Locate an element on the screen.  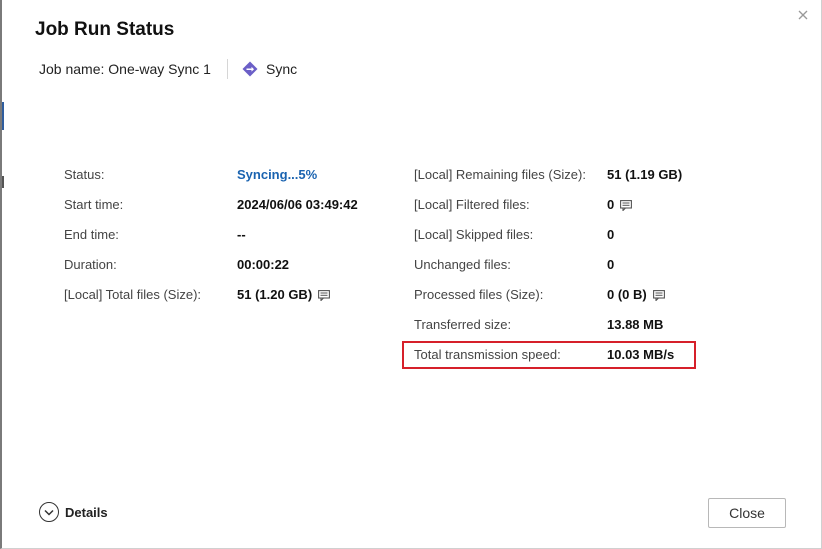
job-info-bar: Job name: One-way Sync 1 Sync is located at coordinates (168, 69).